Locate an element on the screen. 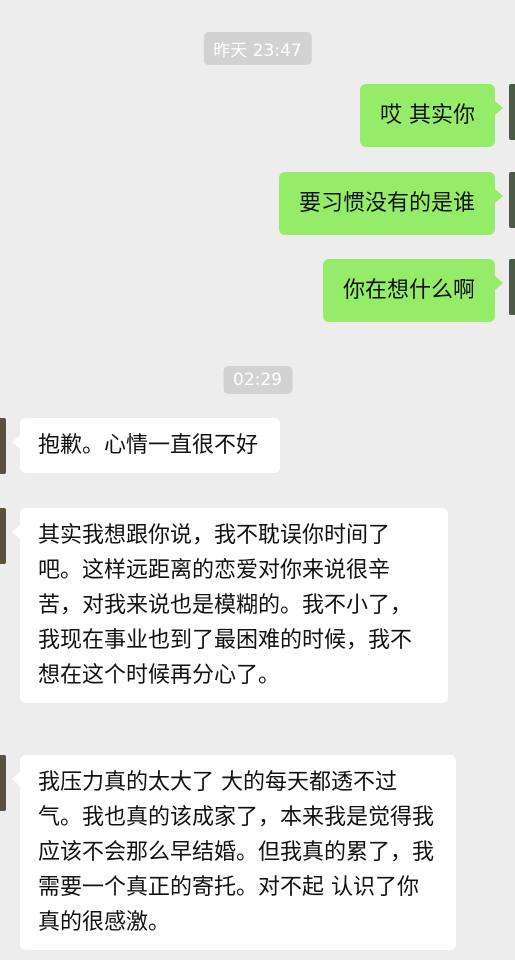  timestamp-2: 02:29 is located at coordinates (257, 380).